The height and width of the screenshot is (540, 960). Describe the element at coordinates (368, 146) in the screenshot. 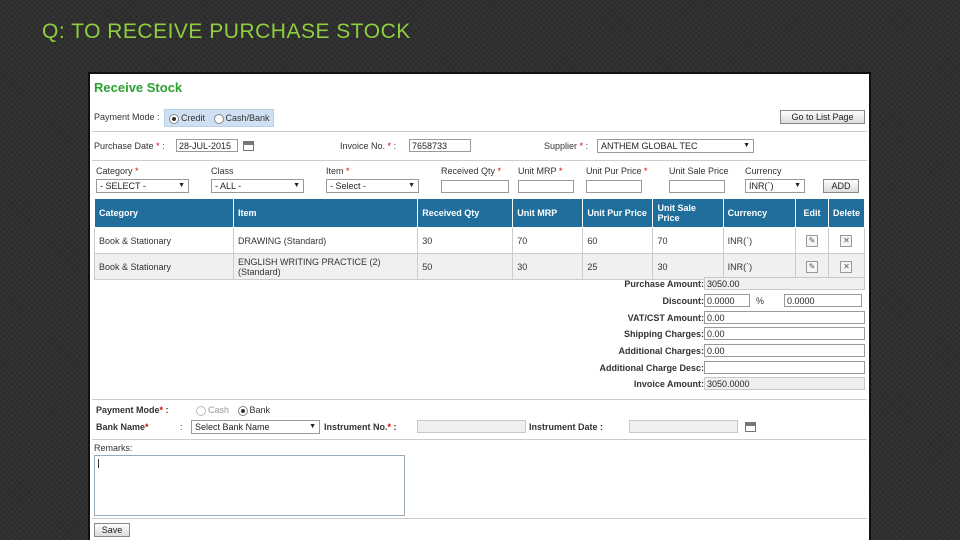

I see `invoice-no-label: Invoice No. * :` at that location.